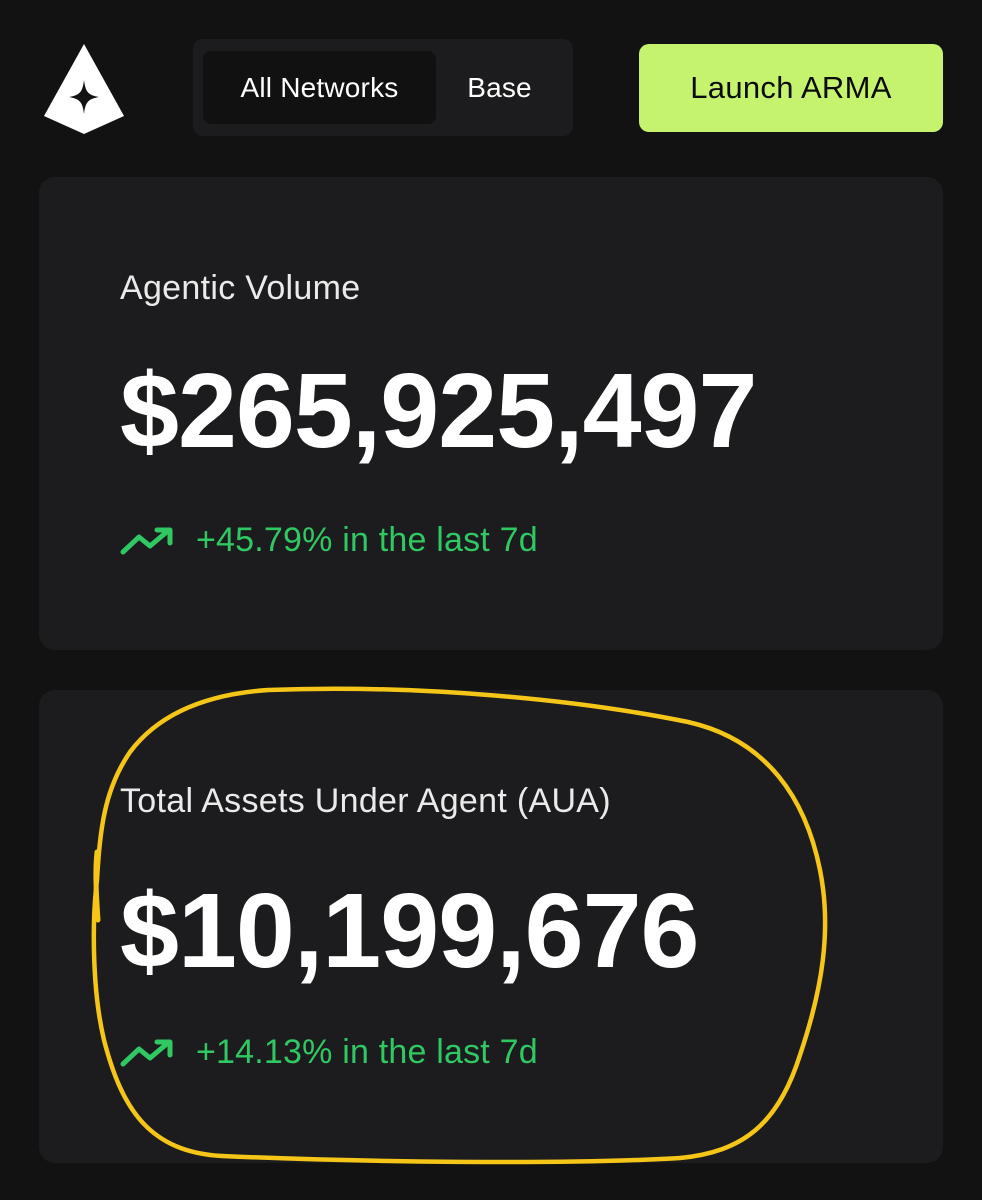 The width and height of the screenshot is (982, 1200). Describe the element at coordinates (367, 540) in the screenshot. I see `agentic-volume-change-text: +45.79% in the last 7d` at that location.